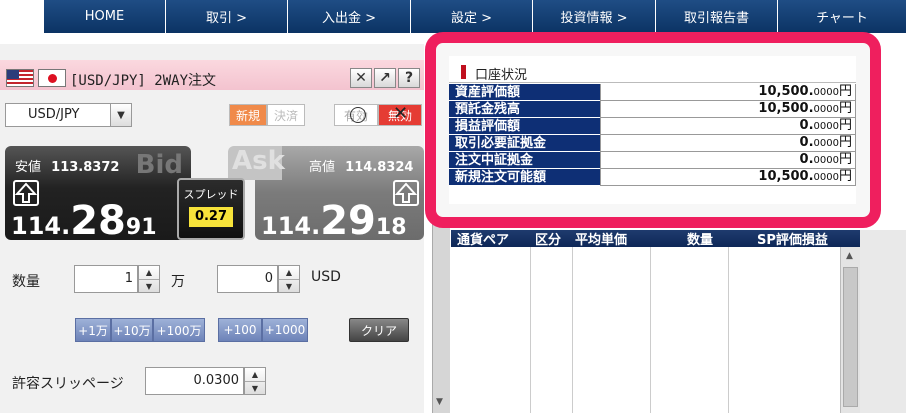  Describe the element at coordinates (132, 330) in the screenshot. I see `add-10man-button: +10万` at that location.